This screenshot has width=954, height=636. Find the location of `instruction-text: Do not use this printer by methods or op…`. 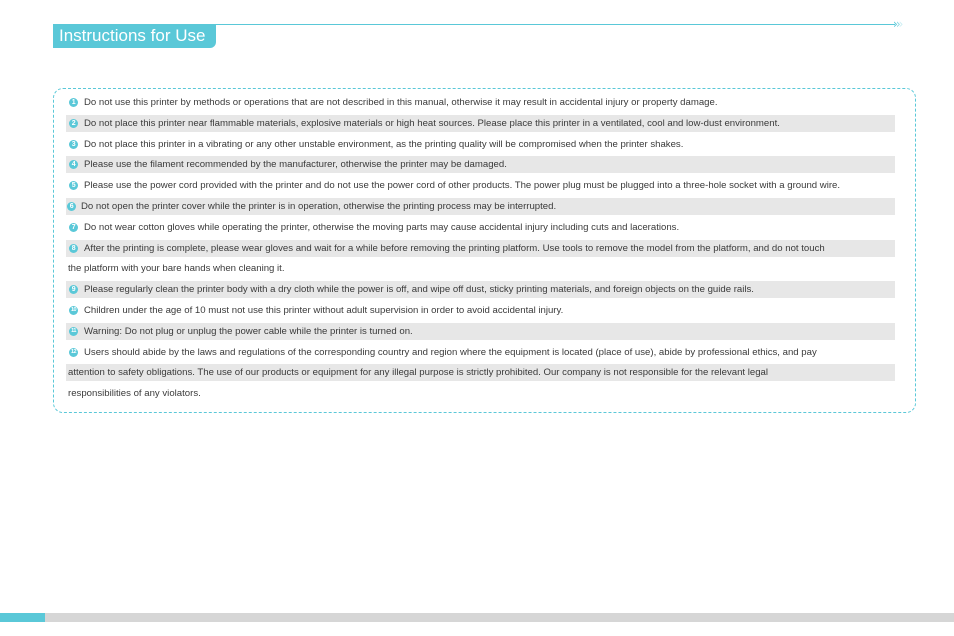

instruction-text: Do not use this printer by methods or op… is located at coordinates (401, 102).